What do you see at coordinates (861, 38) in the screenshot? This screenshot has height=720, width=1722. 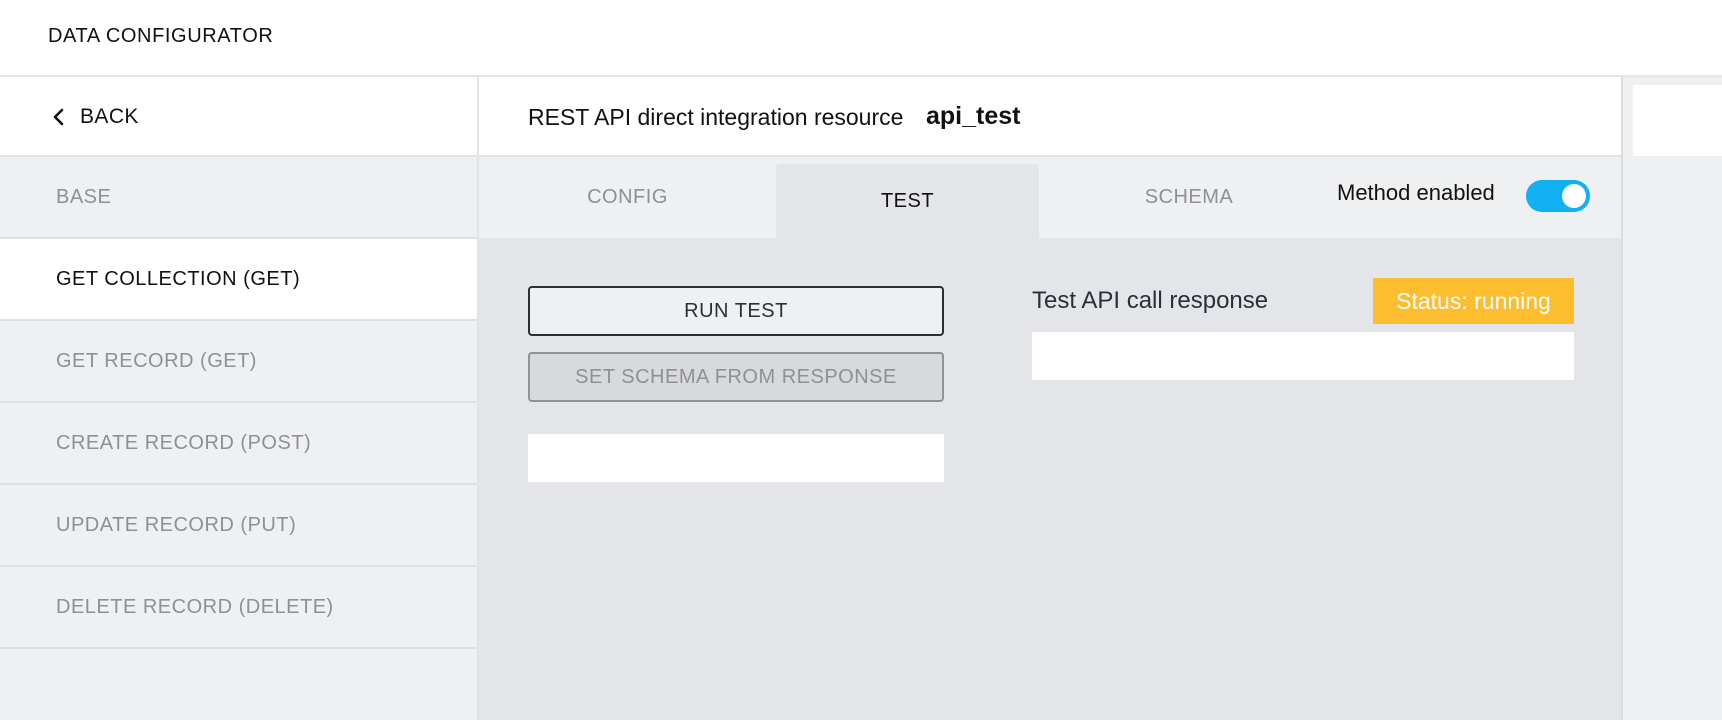 I see `app-header: DATA CONFIGURATOR` at bounding box center [861, 38].